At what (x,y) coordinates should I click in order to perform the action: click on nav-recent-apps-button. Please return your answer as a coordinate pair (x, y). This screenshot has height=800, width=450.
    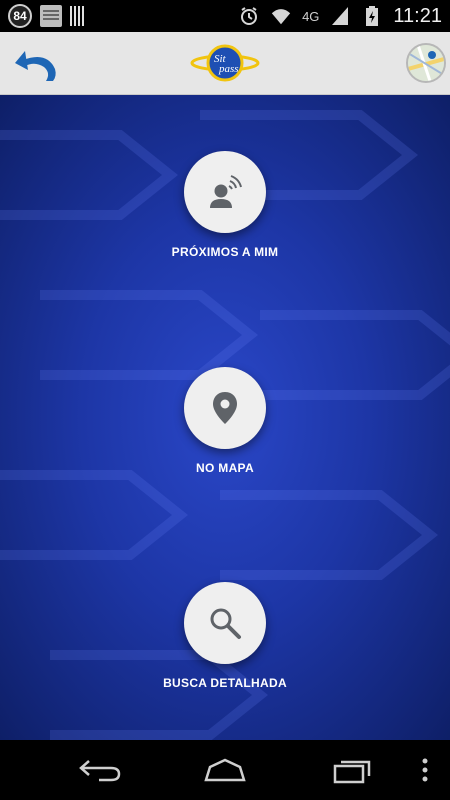
    Looking at the image, I should click on (352, 770).